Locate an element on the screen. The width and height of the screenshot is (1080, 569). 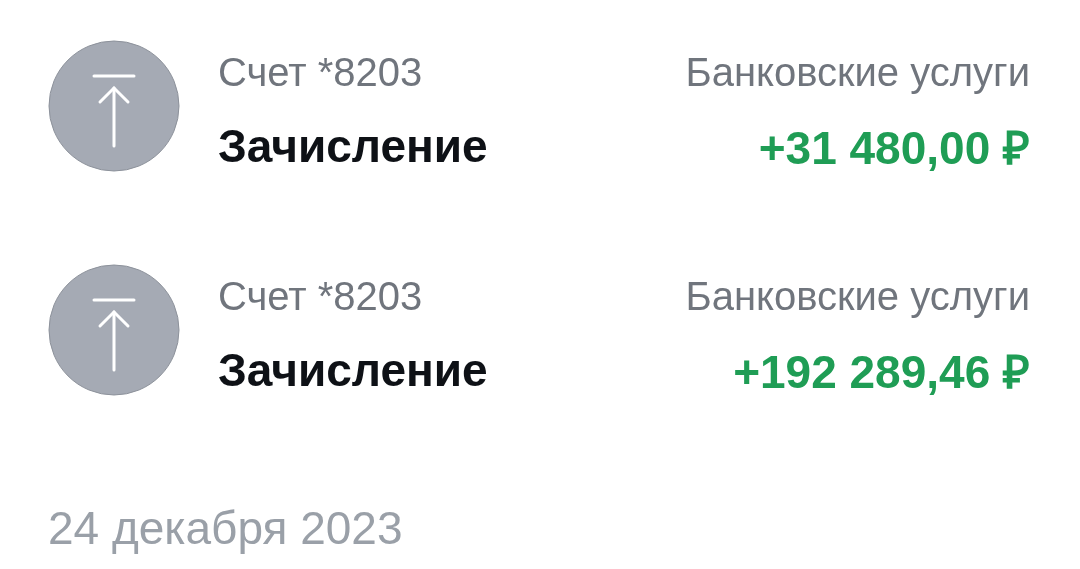
amount-label: +31 480,00 ₽ is located at coordinates (894, 148).